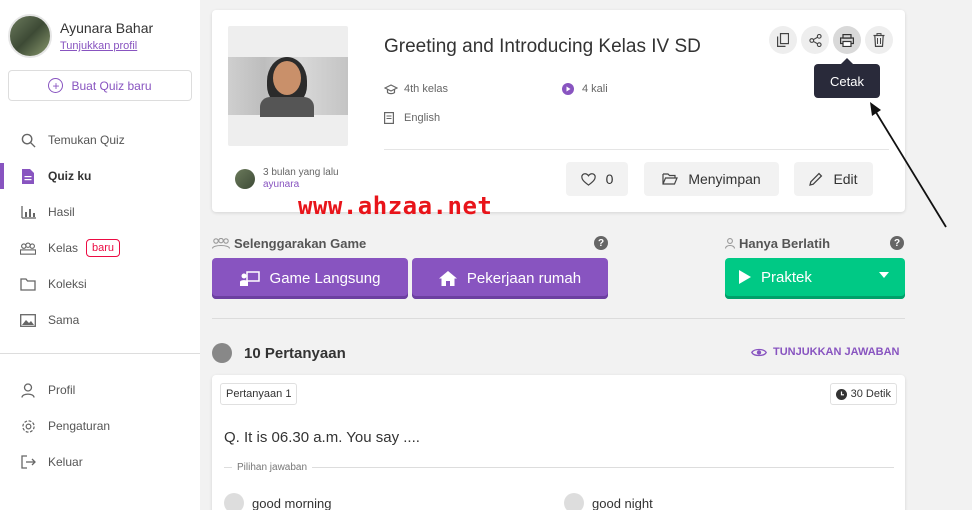  What do you see at coordinates (863, 394) in the screenshot?
I see `question-time-badge: 30 Detik` at bounding box center [863, 394].